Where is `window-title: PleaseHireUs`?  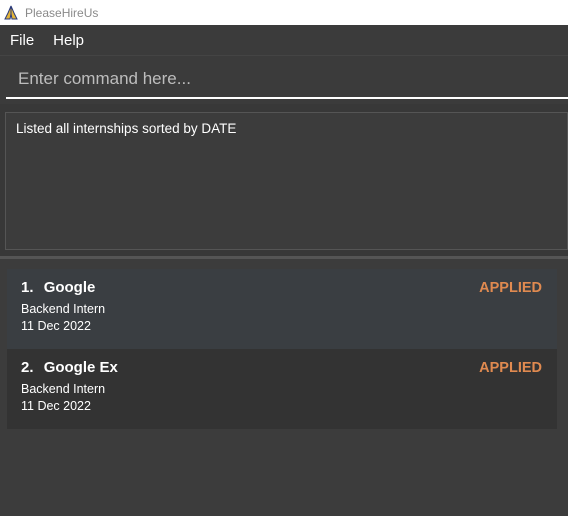 window-title: PleaseHireUs is located at coordinates (62, 12).